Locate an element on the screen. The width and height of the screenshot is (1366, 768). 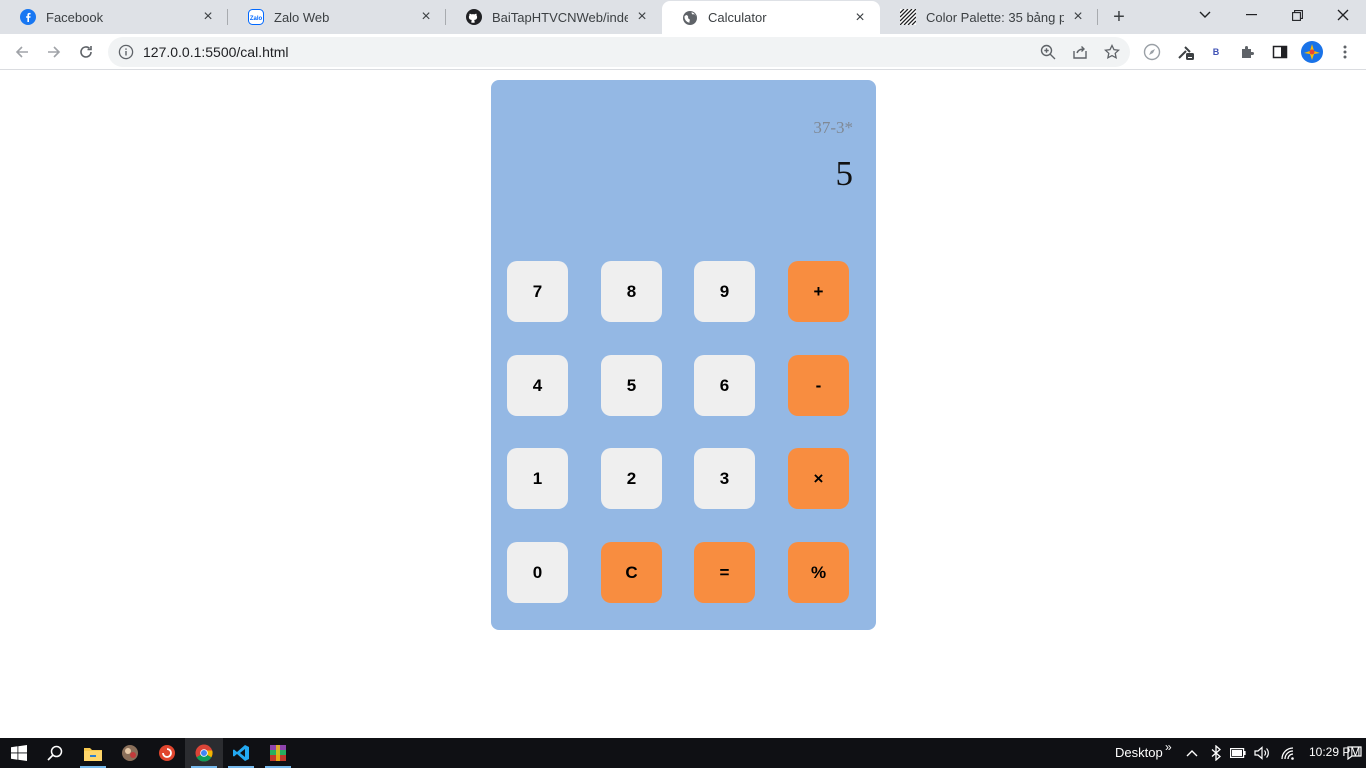
address-bar: 127.0.0.1:5500/cal.html is located at coordinates (619, 52).